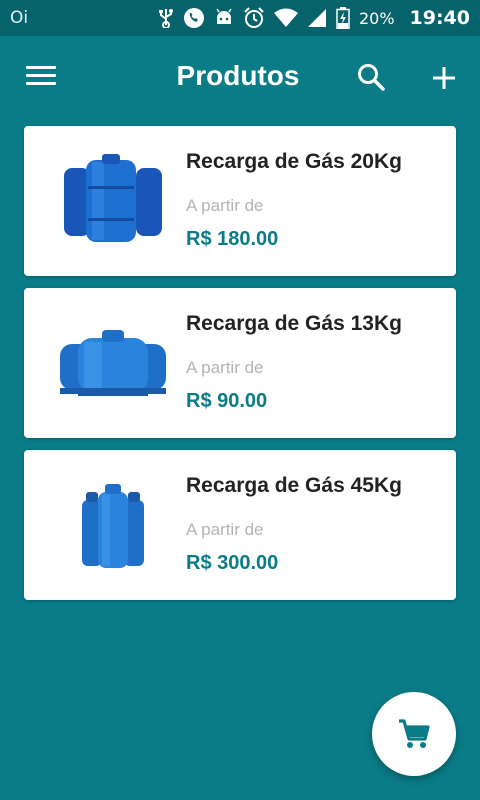  Describe the element at coordinates (232, 563) in the screenshot. I see `product-price: R$ 300.00` at that location.